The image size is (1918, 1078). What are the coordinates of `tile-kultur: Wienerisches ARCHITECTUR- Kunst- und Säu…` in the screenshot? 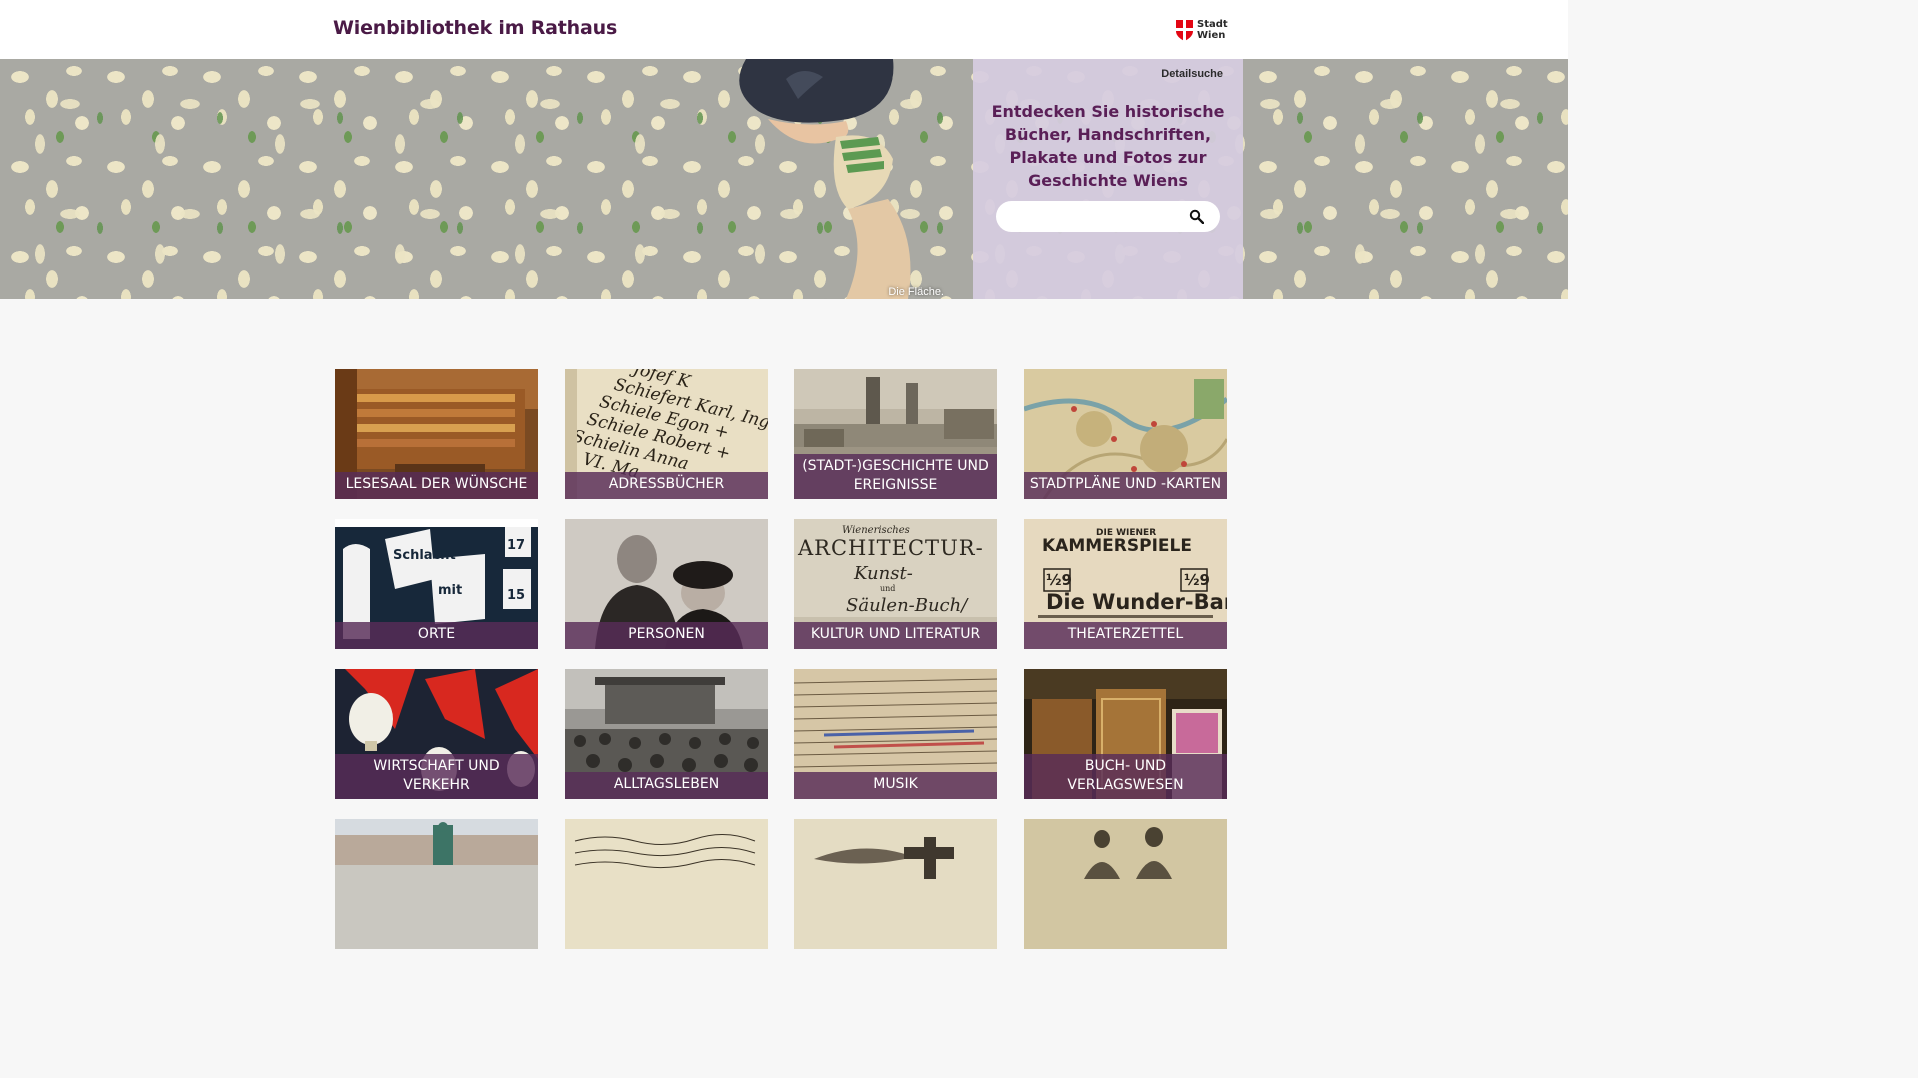 It's located at (895, 584).